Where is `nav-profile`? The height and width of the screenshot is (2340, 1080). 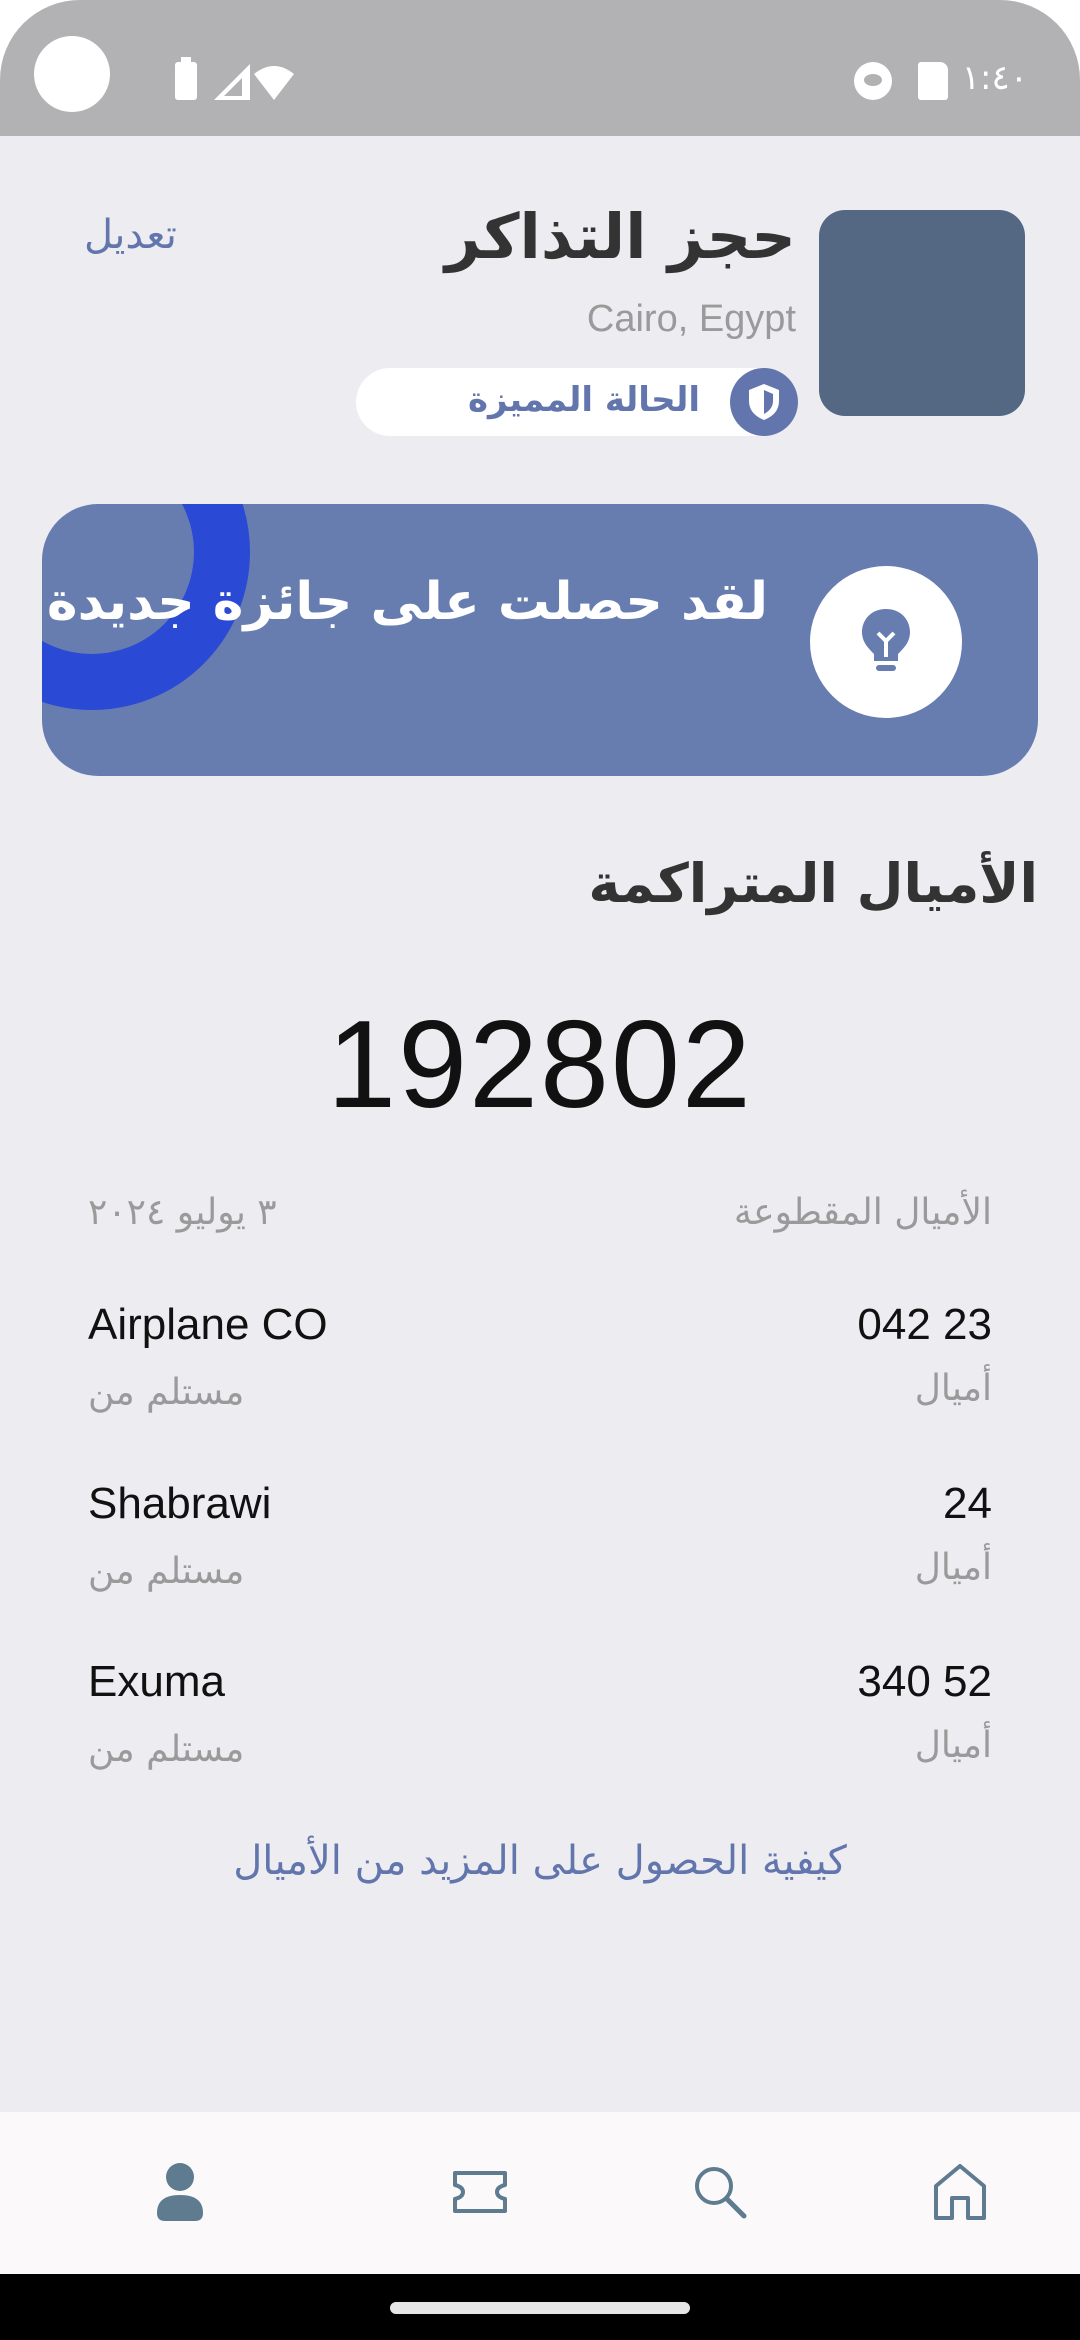
nav-profile is located at coordinates (180, 2192).